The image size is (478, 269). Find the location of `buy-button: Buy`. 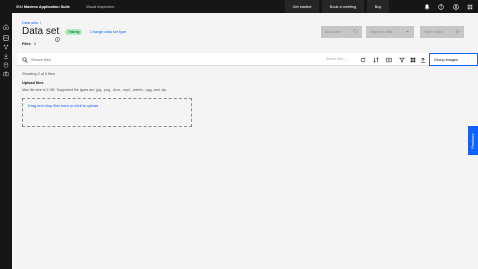

buy-button: Buy is located at coordinates (378, 6).